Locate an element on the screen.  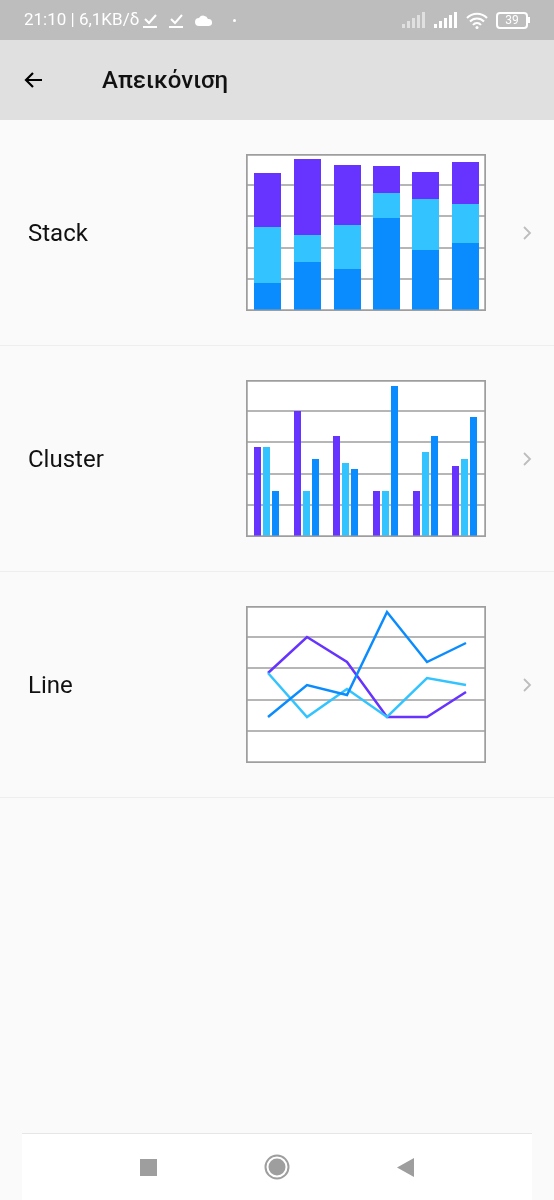
cloud-icon is located at coordinates (204, 20).